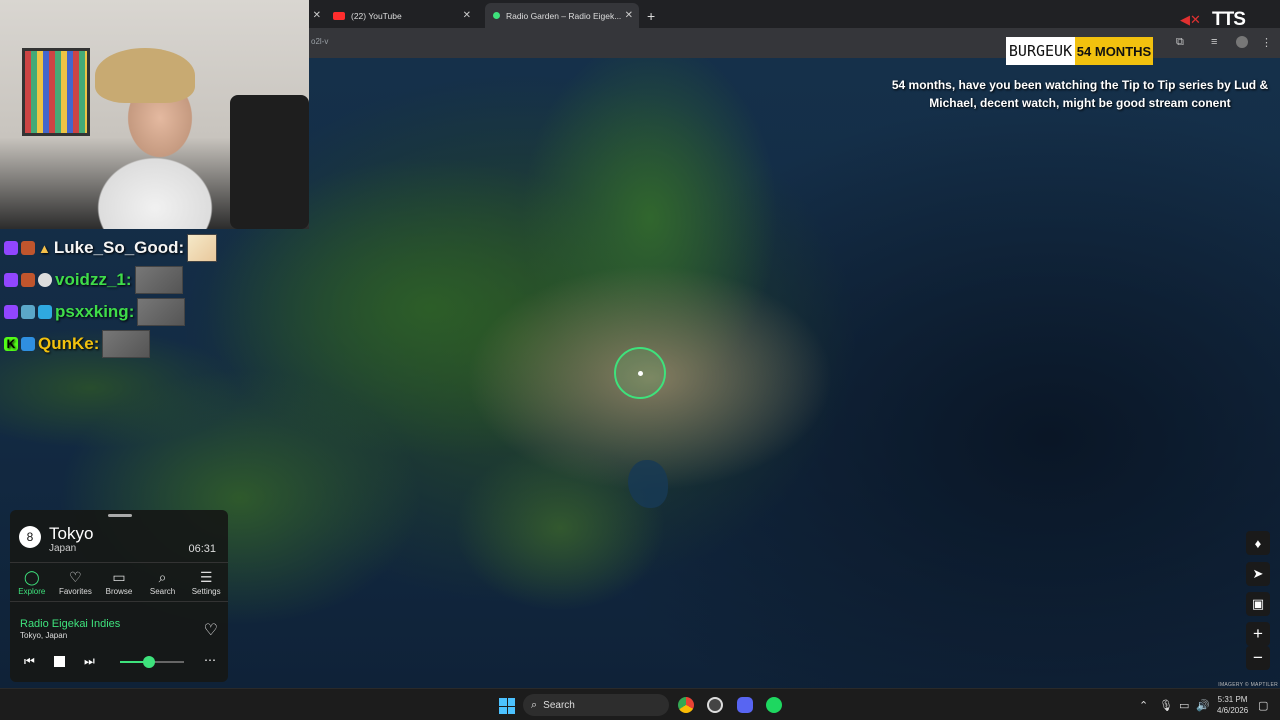  What do you see at coordinates (596, 705) in the screenshot?
I see `taskbar-search: ⌕ Search` at bounding box center [596, 705].